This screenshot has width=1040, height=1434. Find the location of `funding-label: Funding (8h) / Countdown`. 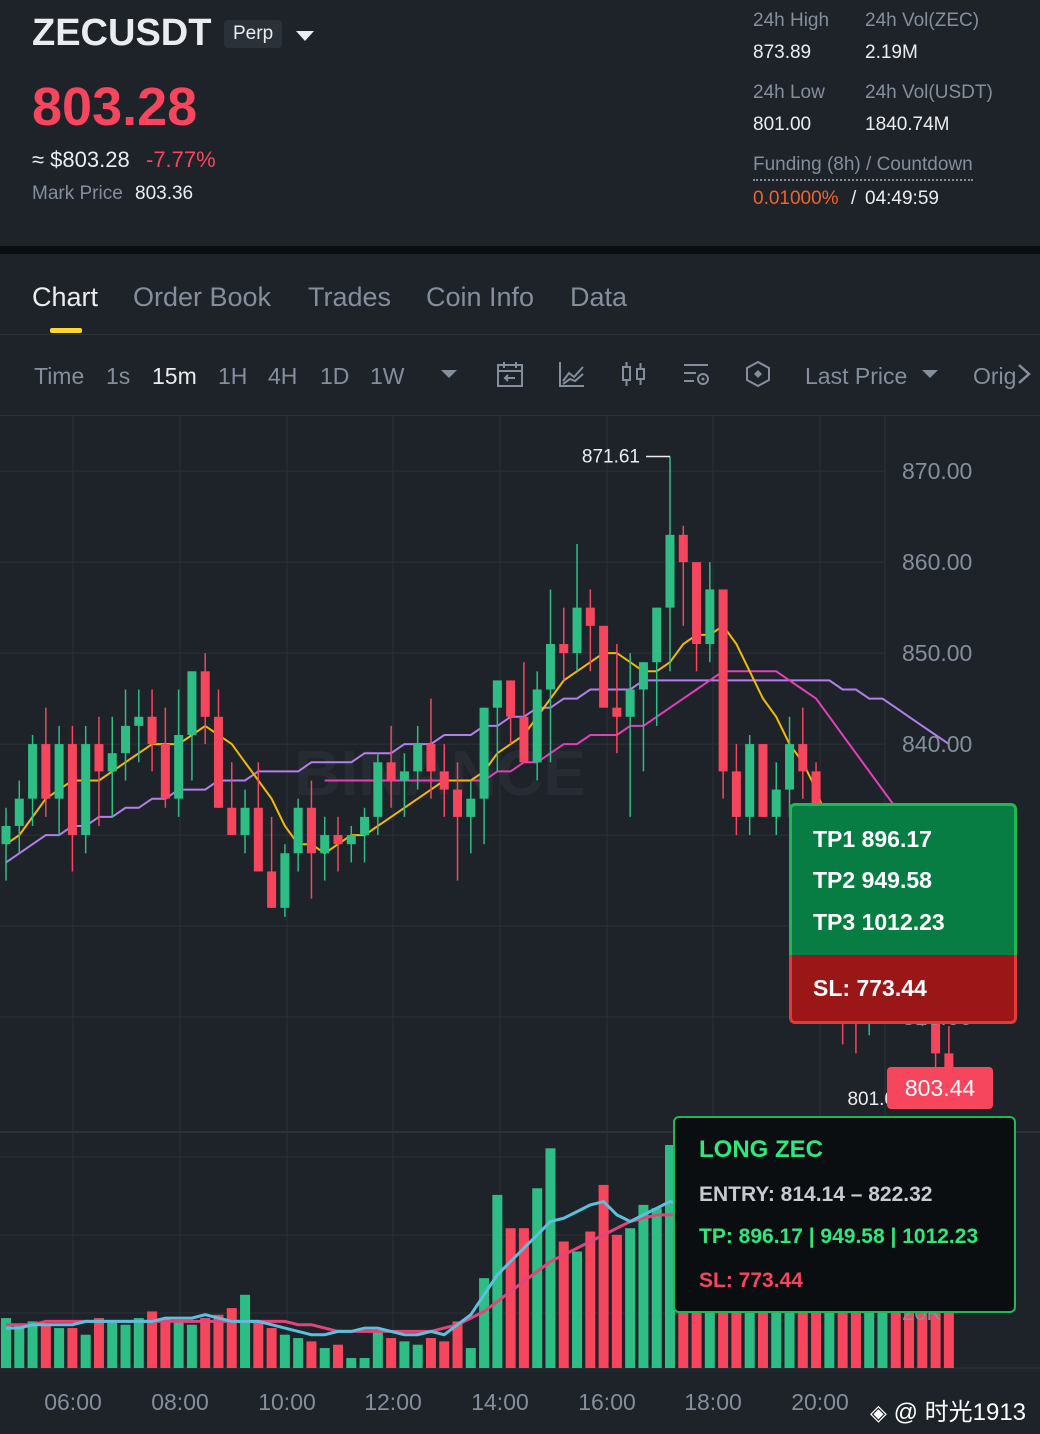

funding-label: Funding (8h) / Countdown is located at coordinates (863, 167).